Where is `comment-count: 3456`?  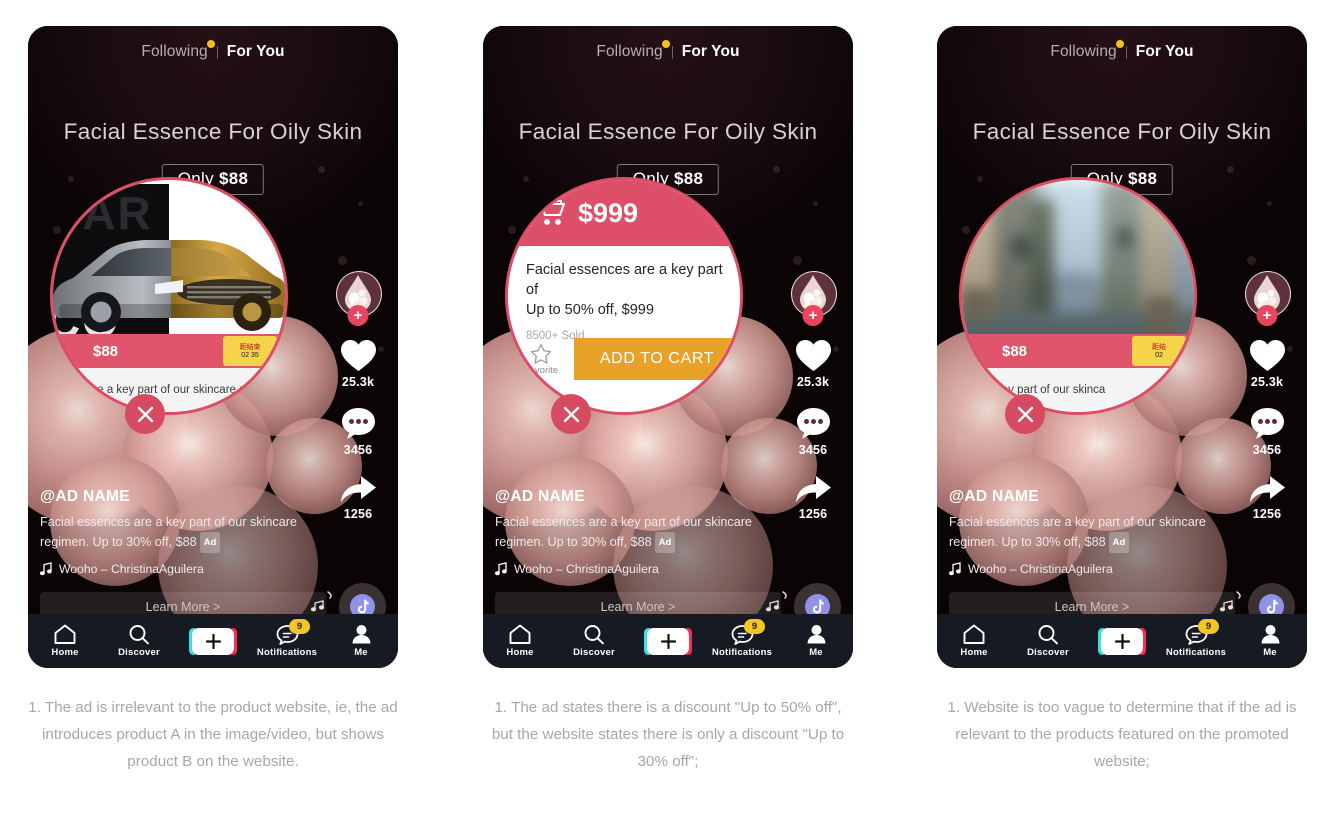
comment-count: 3456 is located at coordinates (358, 450).